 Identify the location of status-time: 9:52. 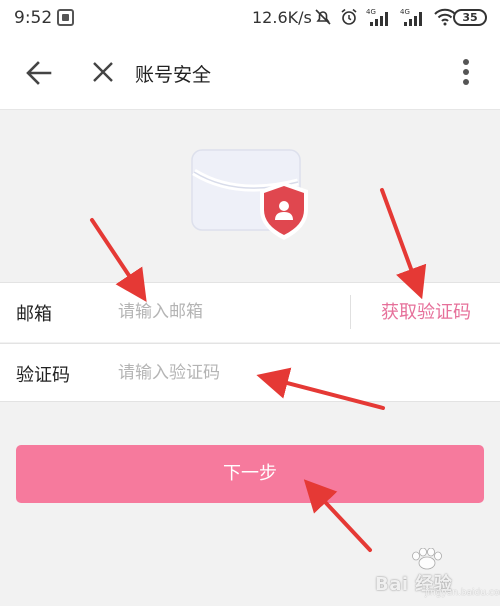
(33, 18).